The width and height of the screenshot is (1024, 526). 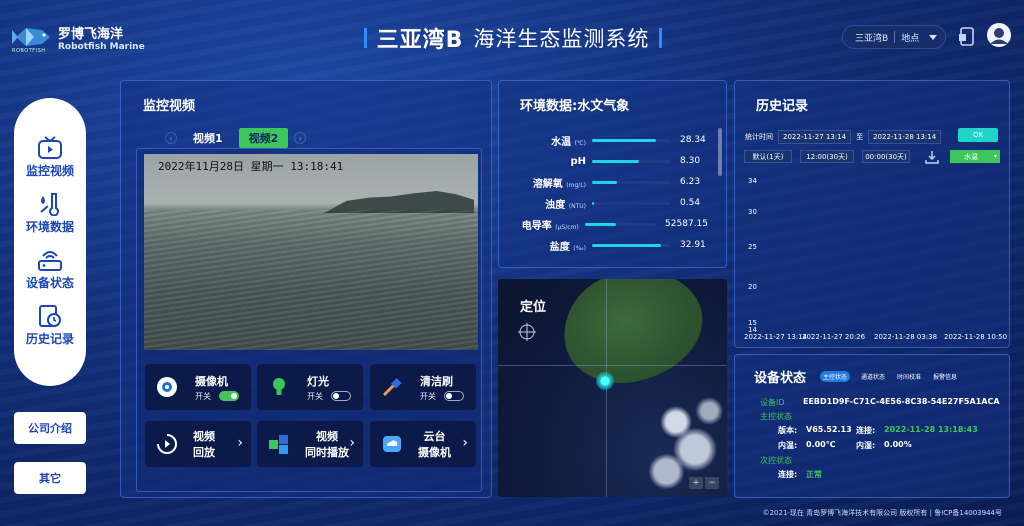 What do you see at coordinates (776, 416) in the screenshot?
I see `main-status-label: 主控状态` at bounding box center [776, 416].